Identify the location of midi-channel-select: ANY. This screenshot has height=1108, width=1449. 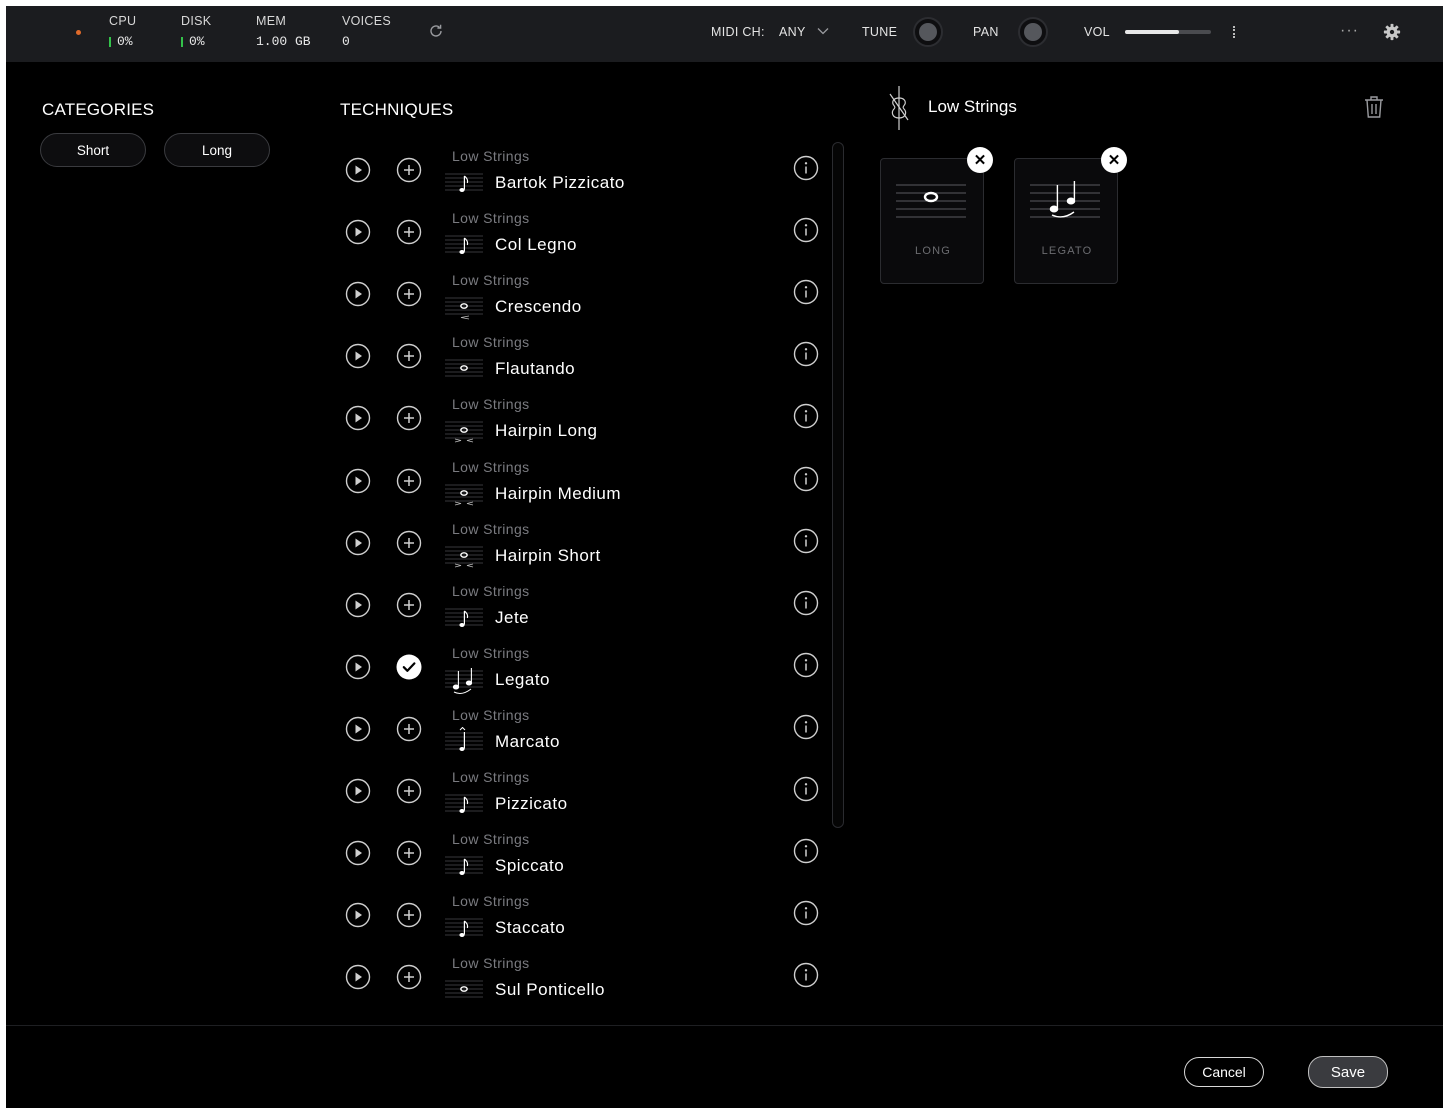
(792, 32).